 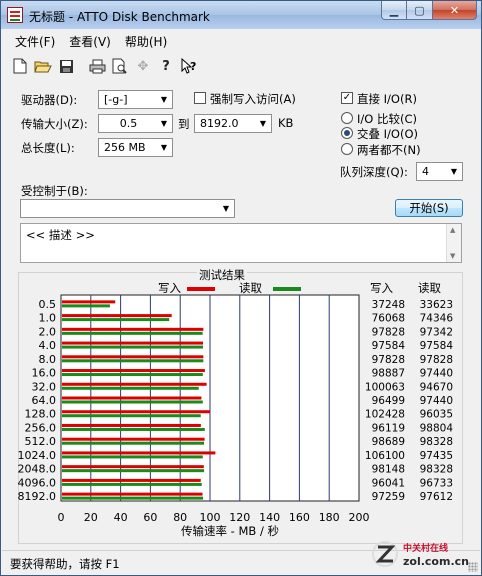 What do you see at coordinates (41, 427) in the screenshot?
I see `y-tick-label: 256.0` at bounding box center [41, 427].